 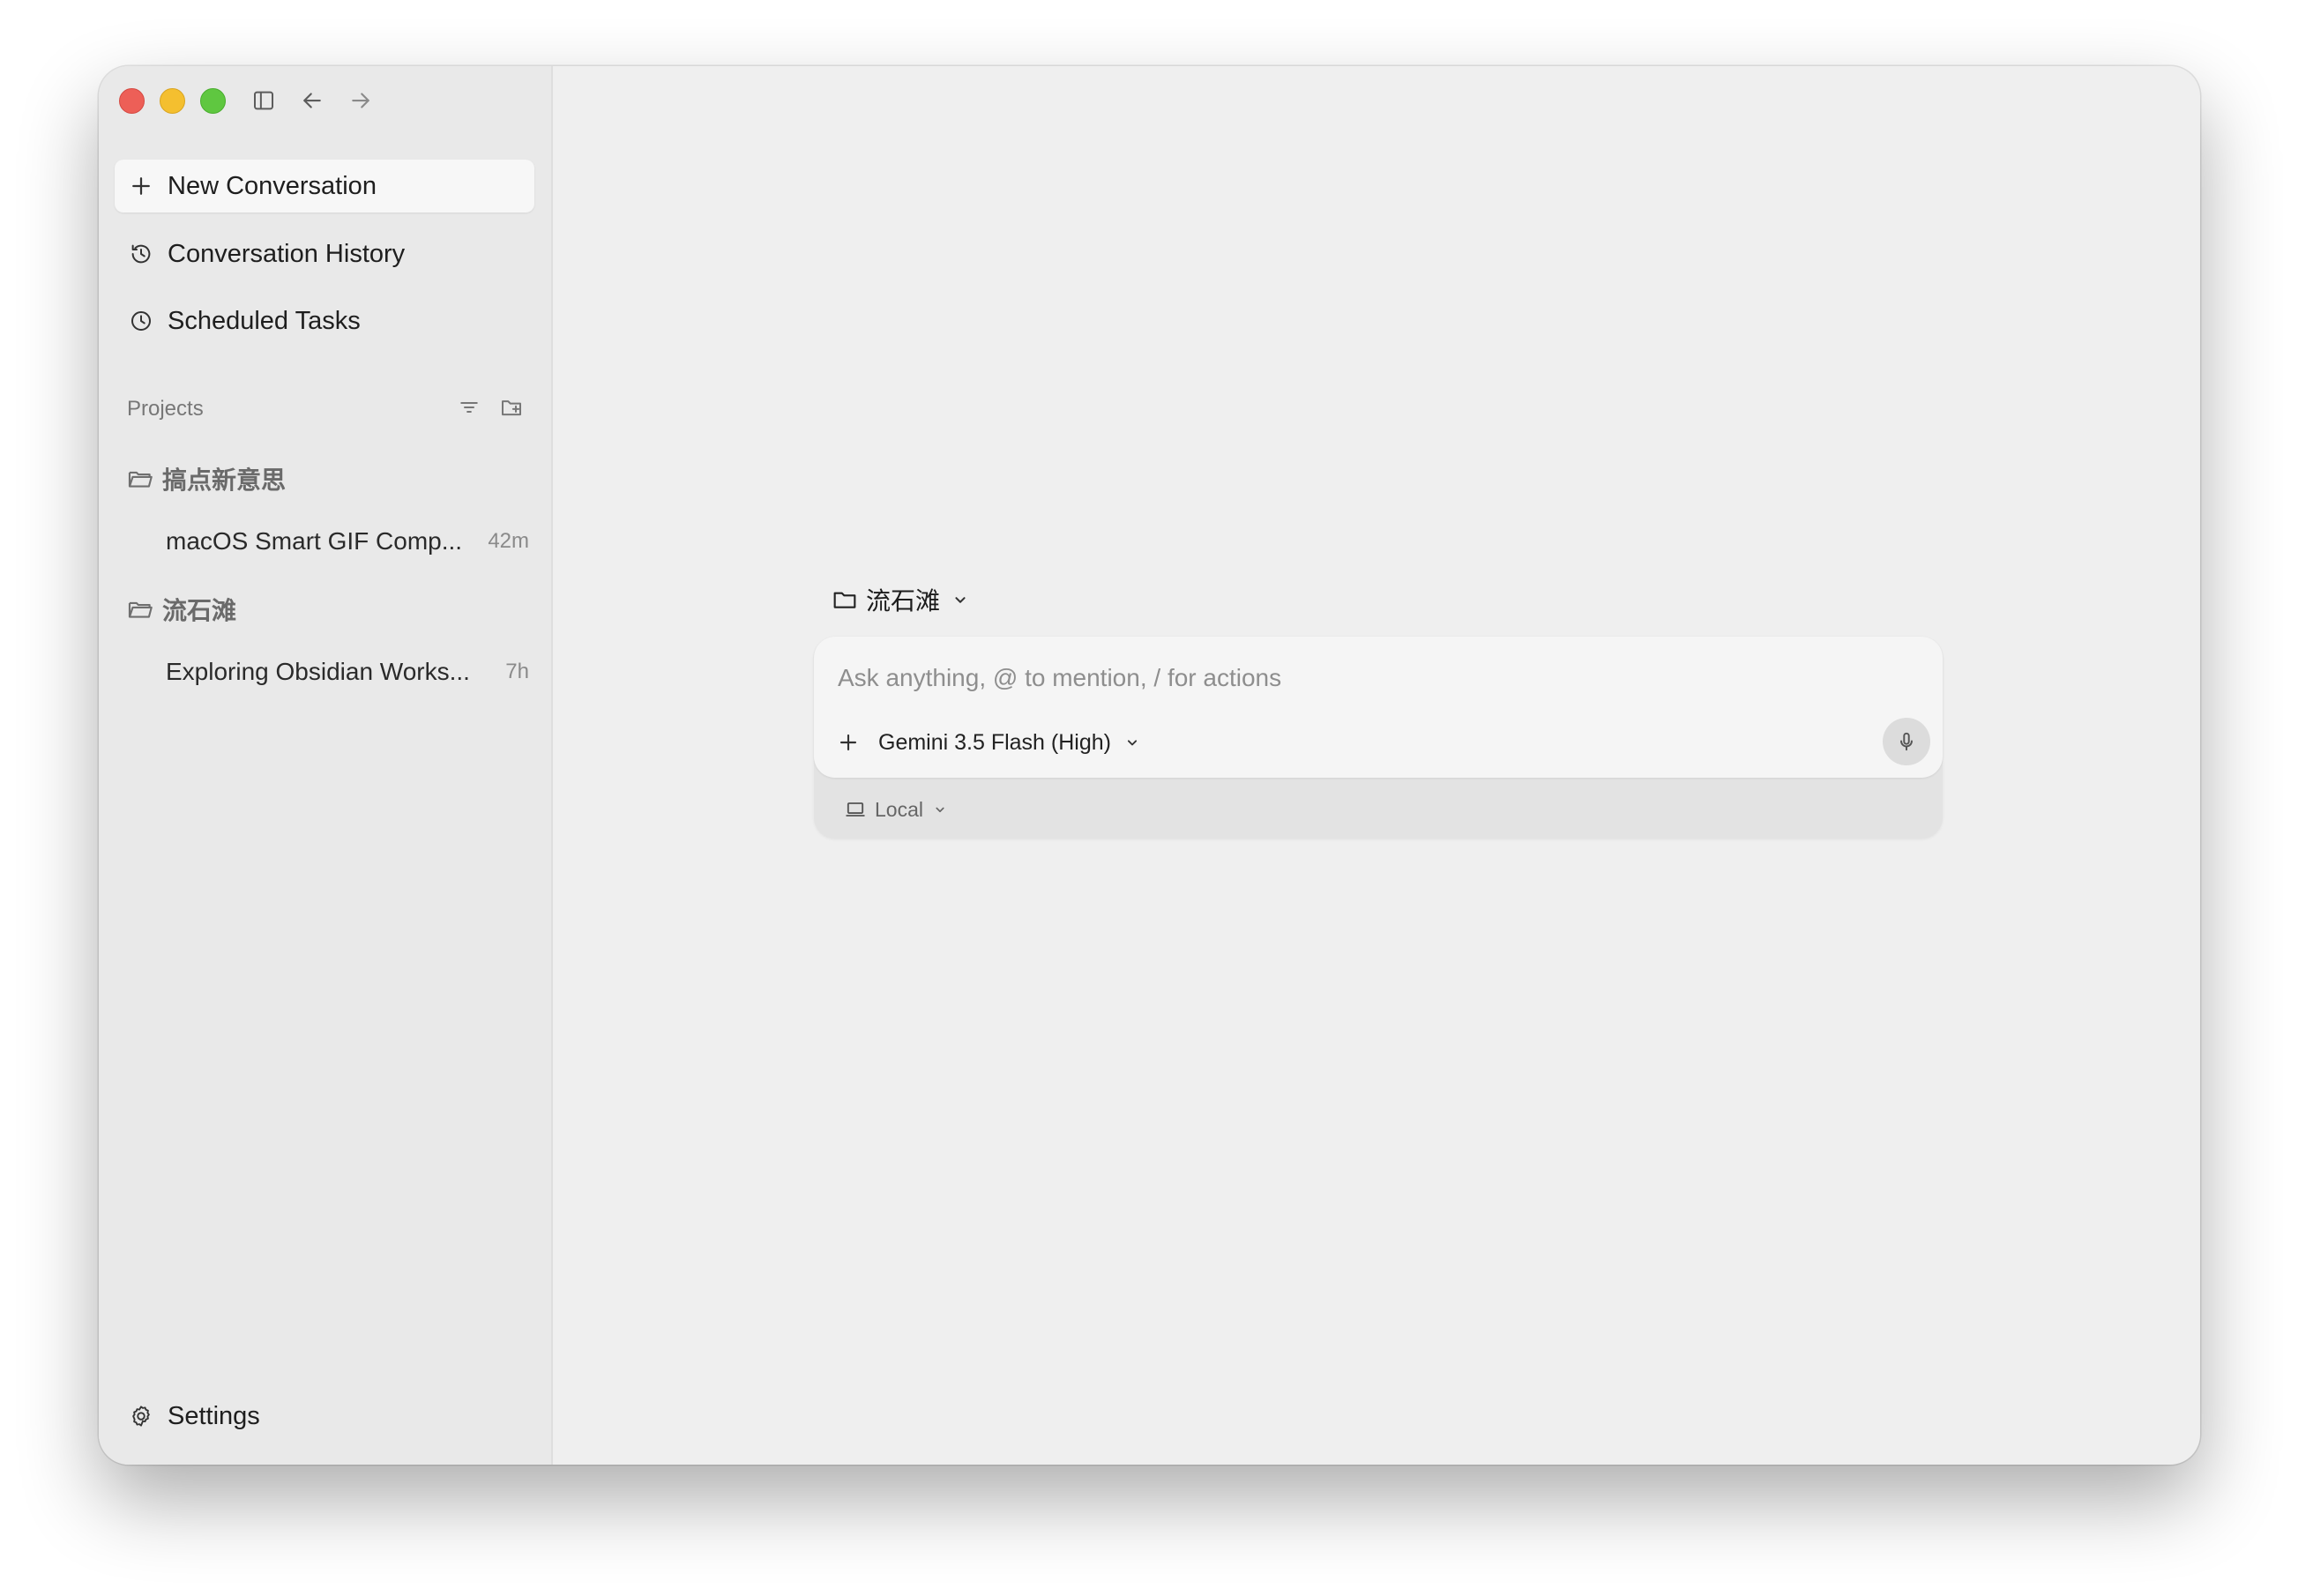 I want to click on new-conversation-button: New Conversation, so click(x=325, y=186).